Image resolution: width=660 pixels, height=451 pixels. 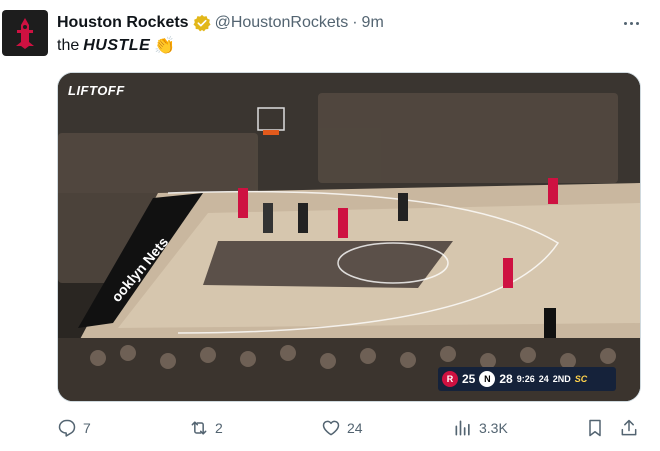 I want to click on game-clock: 9:26, so click(x=525, y=379).